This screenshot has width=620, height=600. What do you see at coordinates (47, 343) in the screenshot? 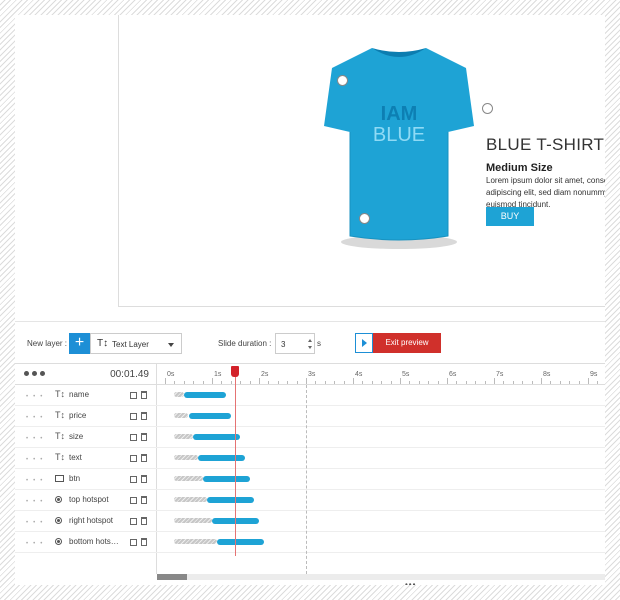
I see `new-layer-label: New layer :` at bounding box center [47, 343].